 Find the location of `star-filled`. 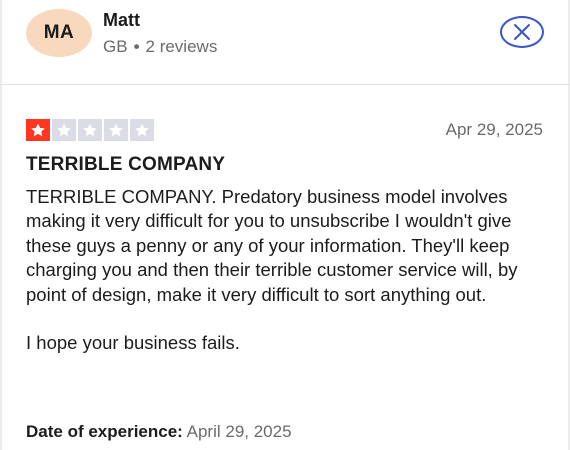

star-filled is located at coordinates (38, 130).